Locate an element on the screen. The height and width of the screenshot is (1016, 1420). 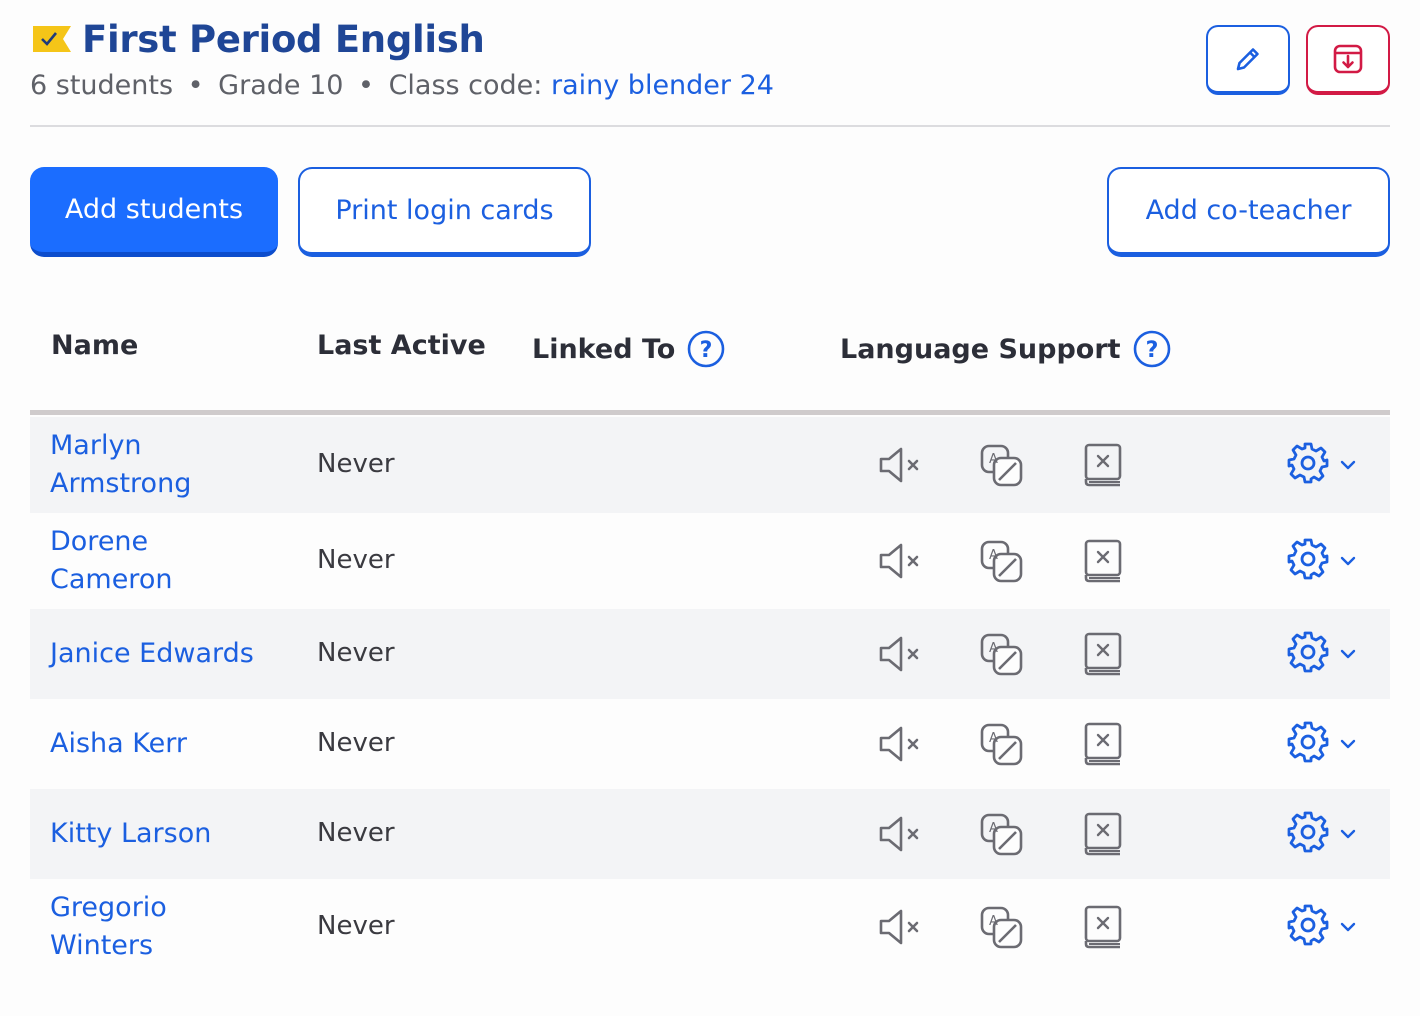
student-name-link: Janice Edwards is located at coordinates (165, 654).